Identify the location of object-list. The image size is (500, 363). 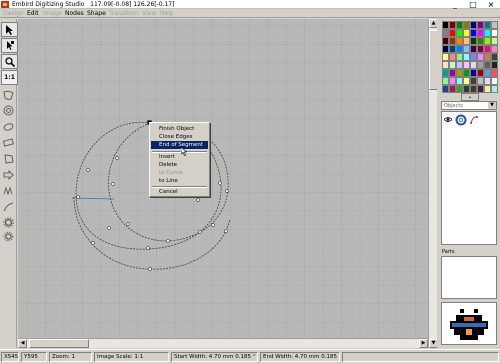
(469, 178).